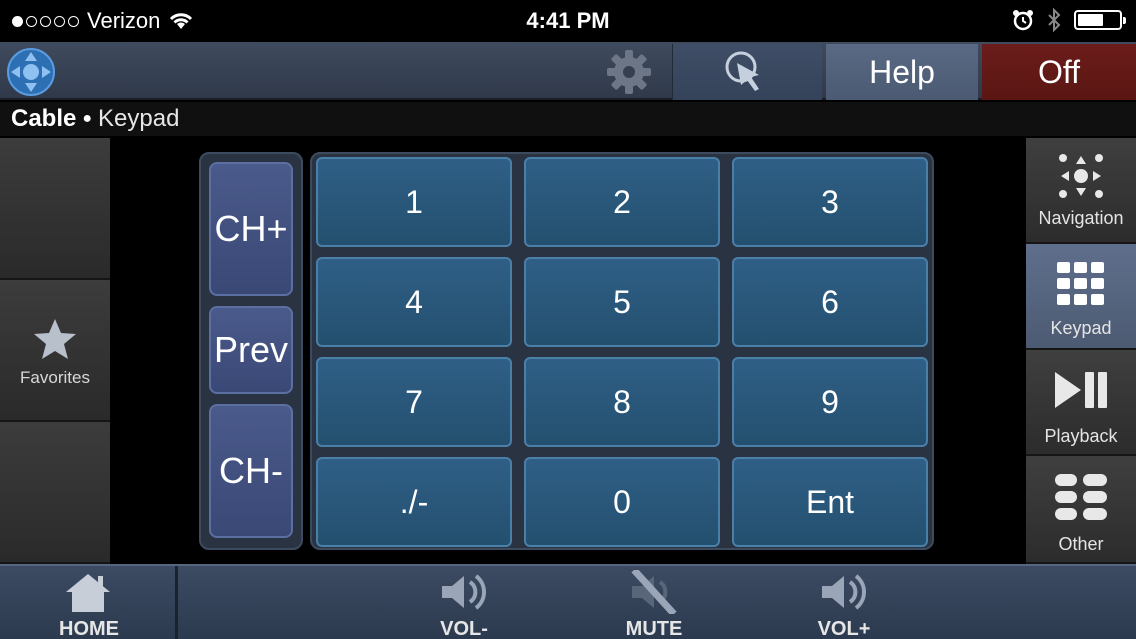 The image size is (1136, 639). Describe the element at coordinates (1069, 20) in the screenshot. I see `status-right` at that location.